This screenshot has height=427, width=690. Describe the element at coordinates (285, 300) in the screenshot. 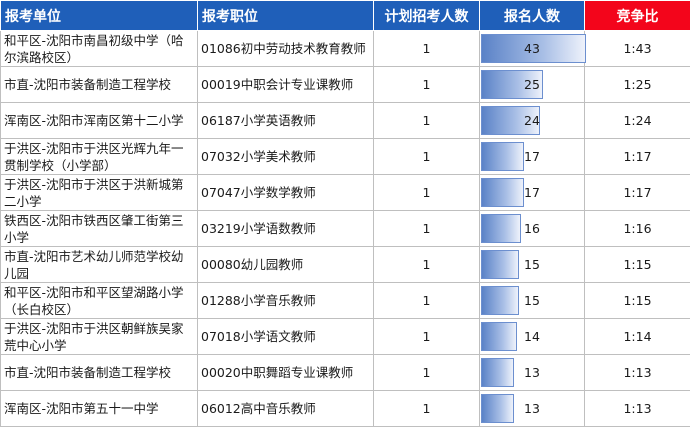

I see `cell-position: 01288小学音乐教师` at that location.